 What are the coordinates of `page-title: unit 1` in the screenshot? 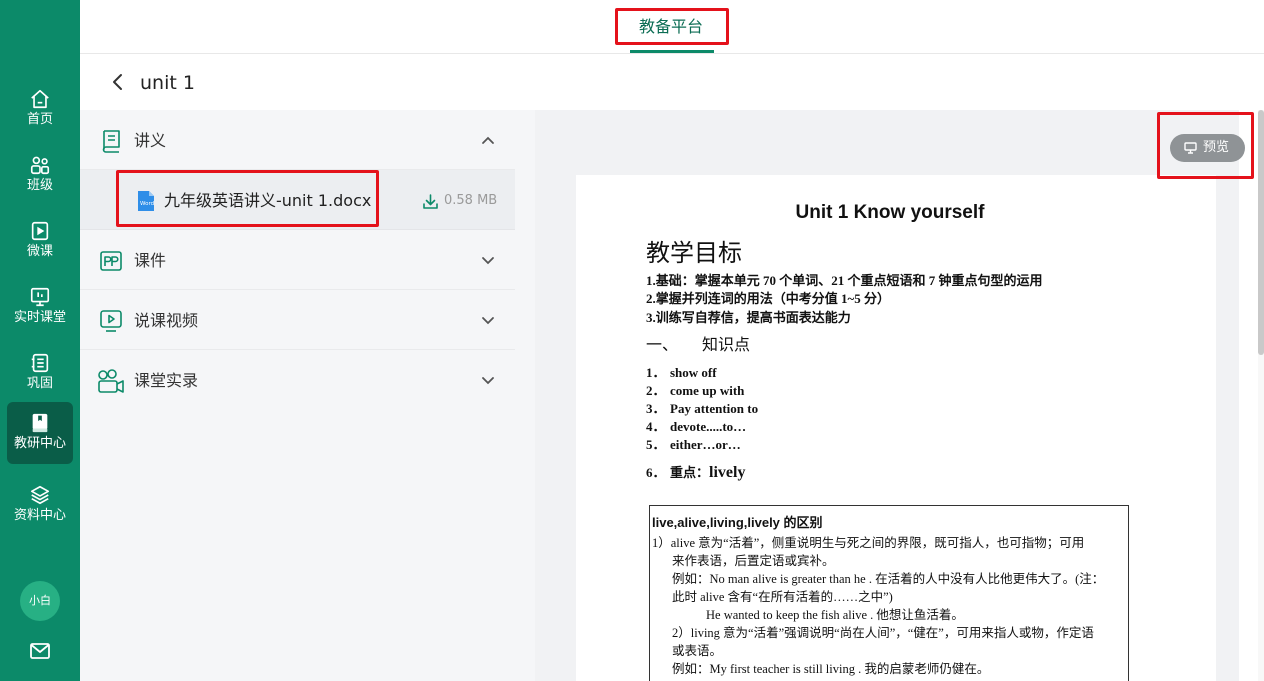 It's located at (167, 83).